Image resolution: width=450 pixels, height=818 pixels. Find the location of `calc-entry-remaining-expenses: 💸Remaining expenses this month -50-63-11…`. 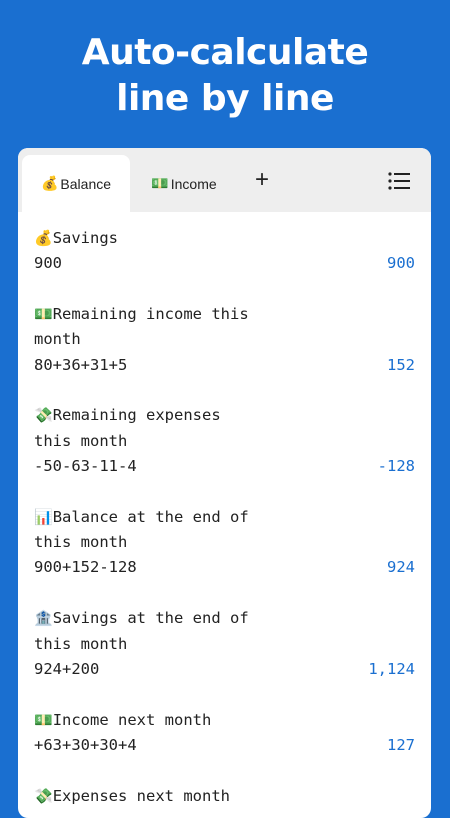

calc-entry-remaining-expenses: 💸Remaining expenses this month -50-63-11… is located at coordinates (224, 441).